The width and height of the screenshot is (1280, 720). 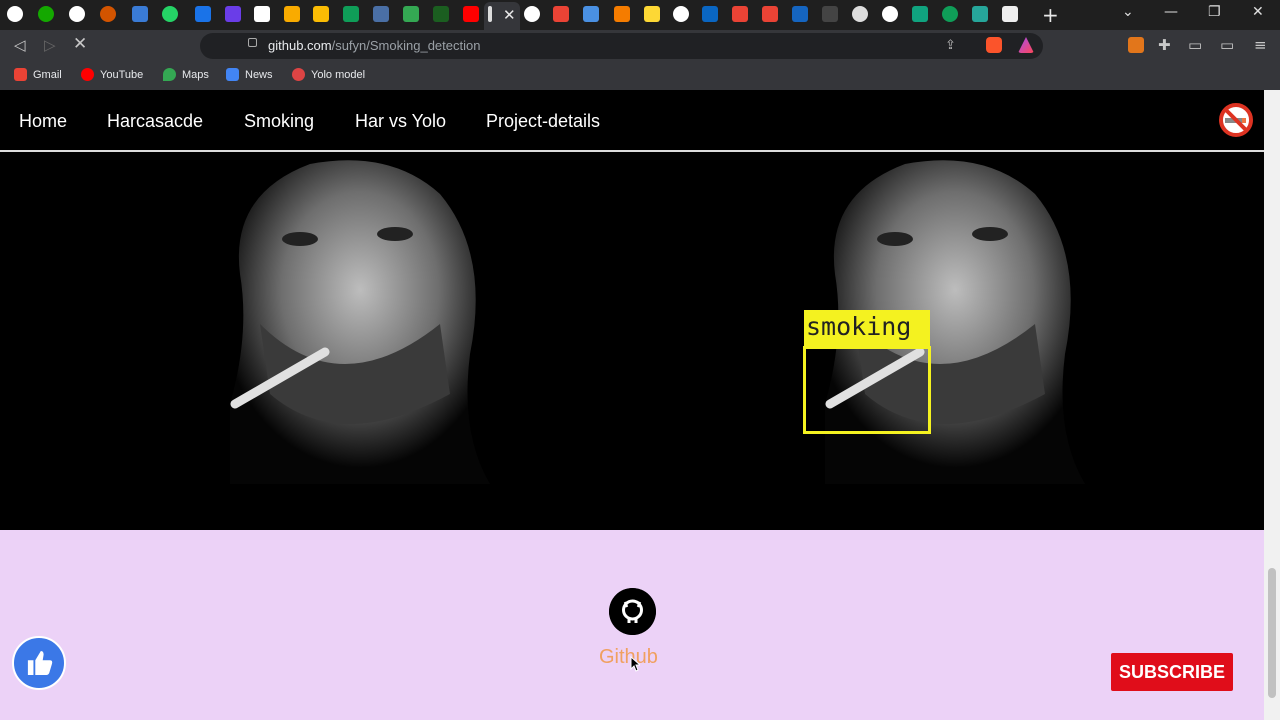 What do you see at coordinates (867, 390) in the screenshot?
I see `detection-bounding-box` at bounding box center [867, 390].